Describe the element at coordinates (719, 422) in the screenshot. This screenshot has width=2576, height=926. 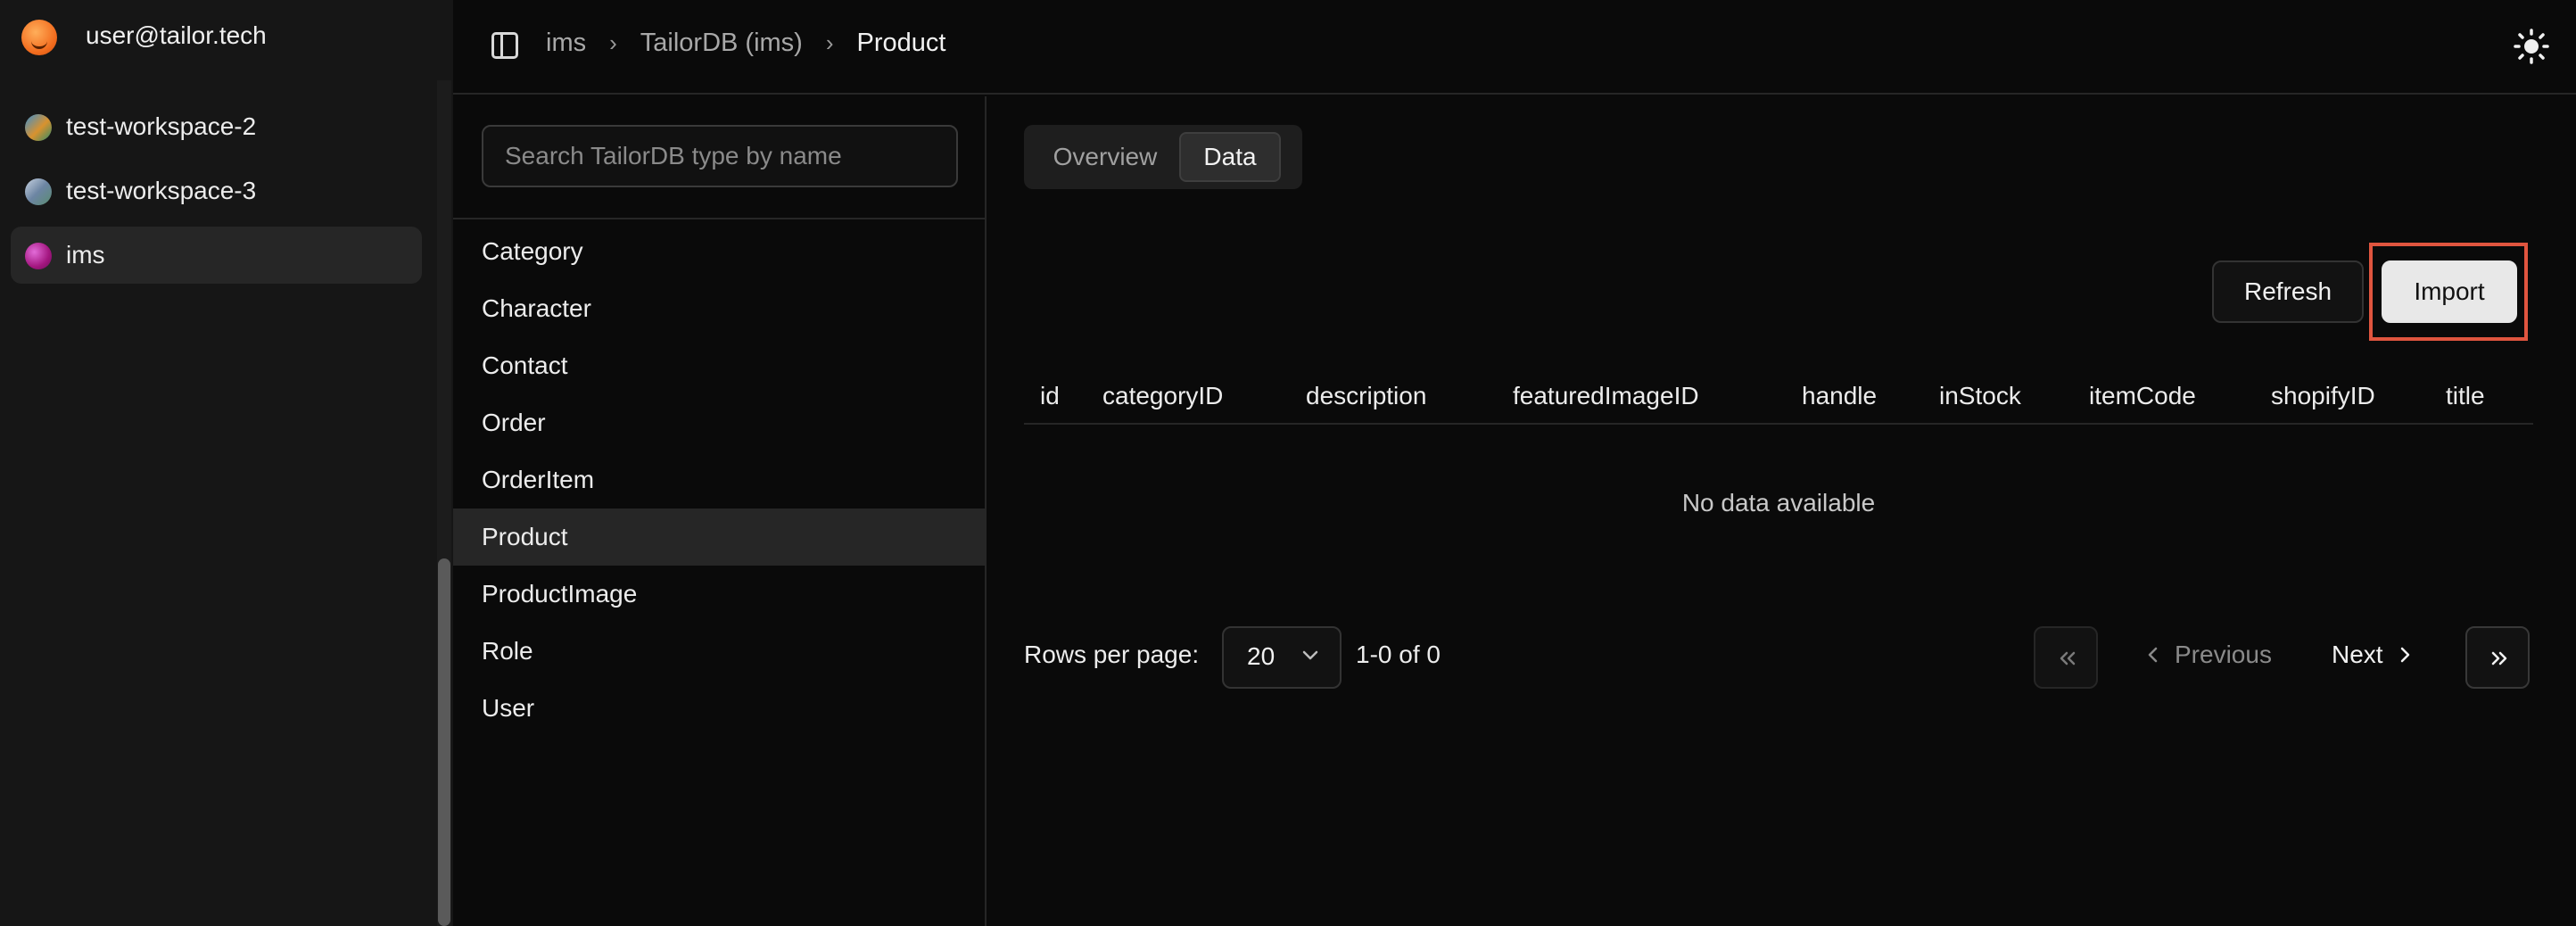
I see `type-item-order: Order` at that location.